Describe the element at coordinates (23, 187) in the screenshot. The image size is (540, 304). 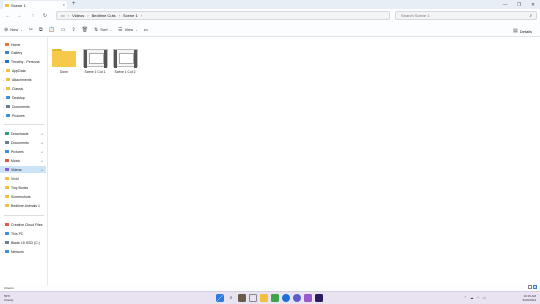
I see `sidebar-item-tiny-books: Tiny Books` at that location.